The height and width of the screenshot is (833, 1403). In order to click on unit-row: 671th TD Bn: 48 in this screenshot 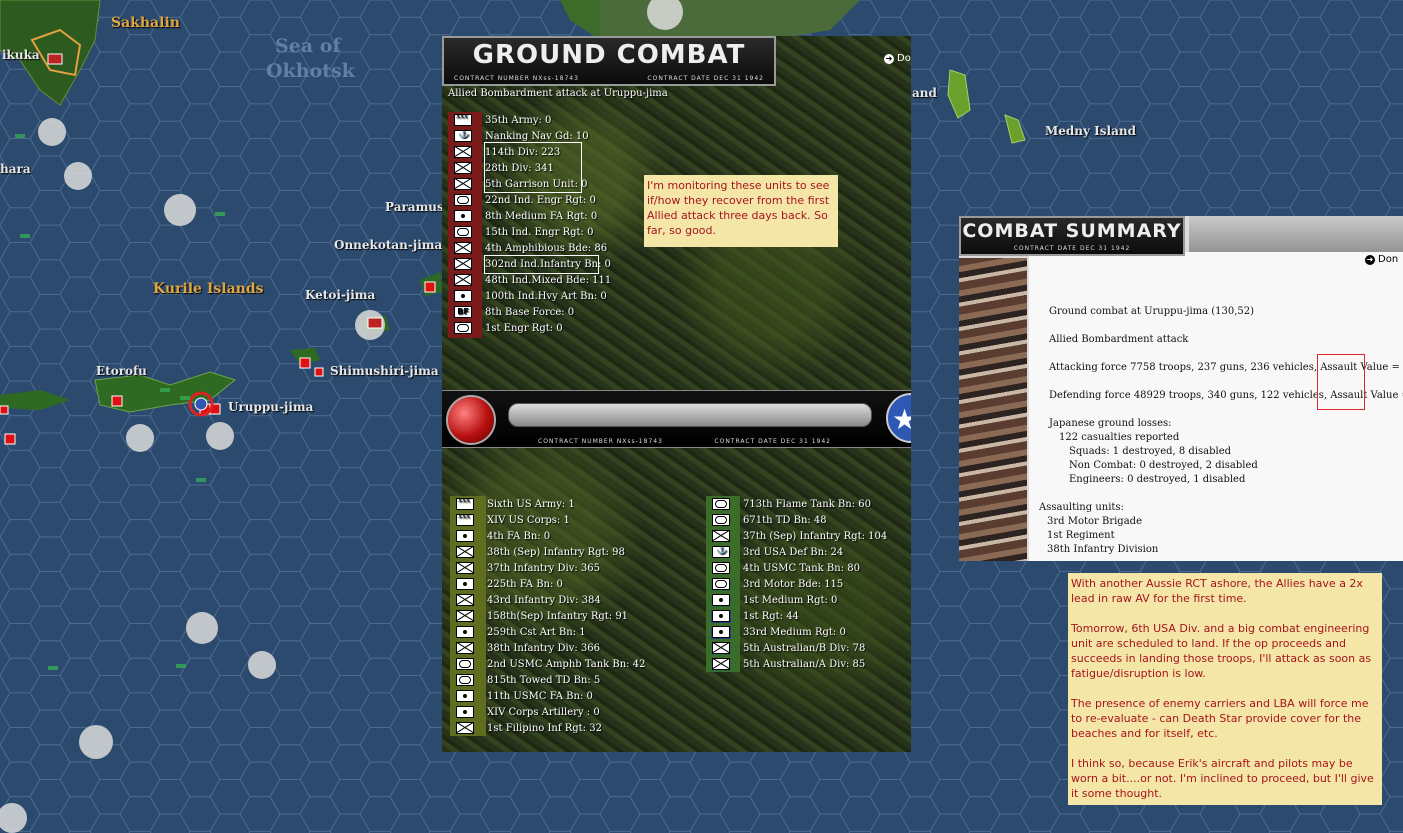, I will do `click(769, 520)`.